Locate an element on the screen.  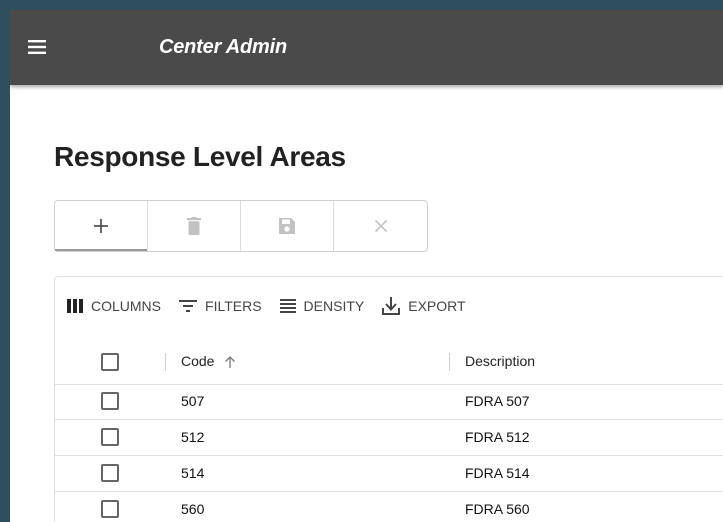
menu-icon is located at coordinates (42, 50).